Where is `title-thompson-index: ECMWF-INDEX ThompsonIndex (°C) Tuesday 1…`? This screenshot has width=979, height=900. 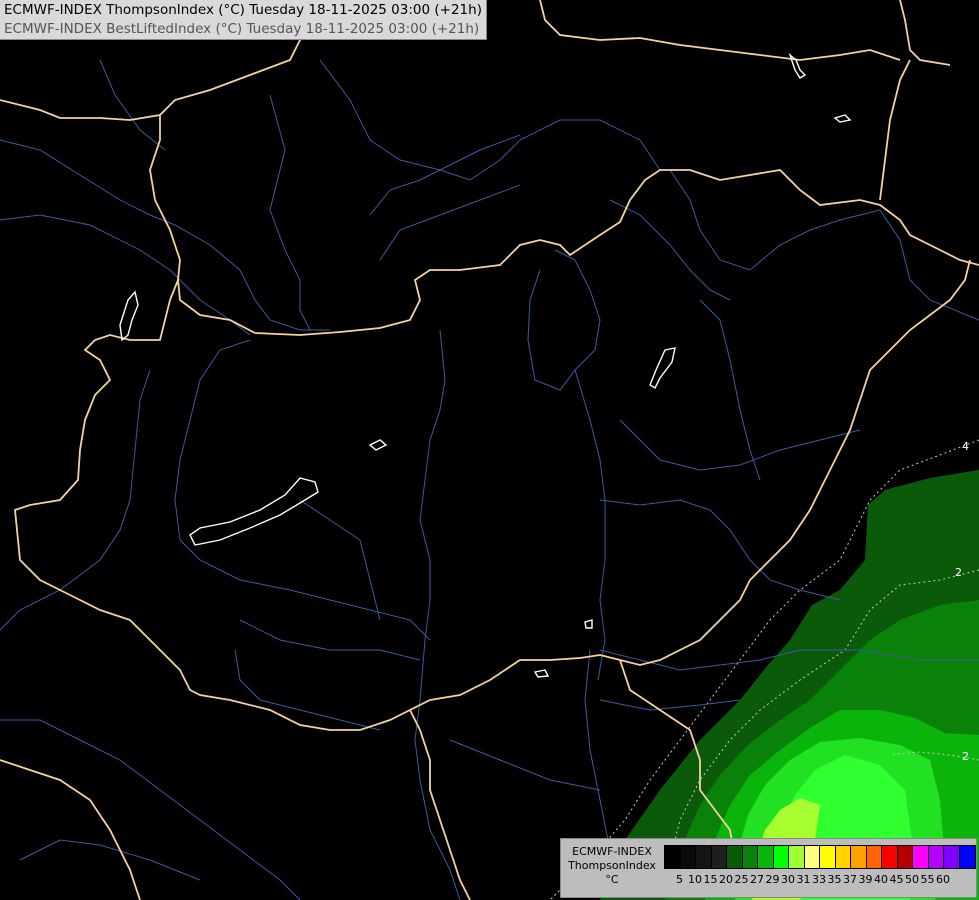 title-thompson-index: ECMWF-INDEX ThompsonIndex (°C) Tuesday 1… is located at coordinates (243, 10).